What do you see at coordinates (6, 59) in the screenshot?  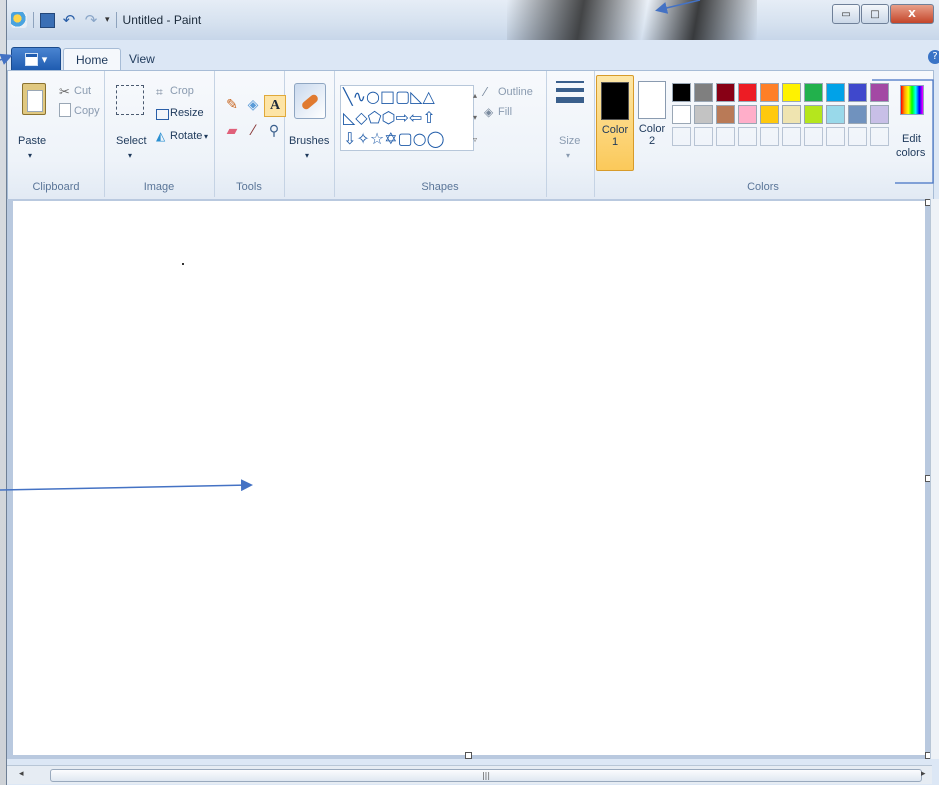 I see `annotation-arrow-menu` at bounding box center [6, 59].